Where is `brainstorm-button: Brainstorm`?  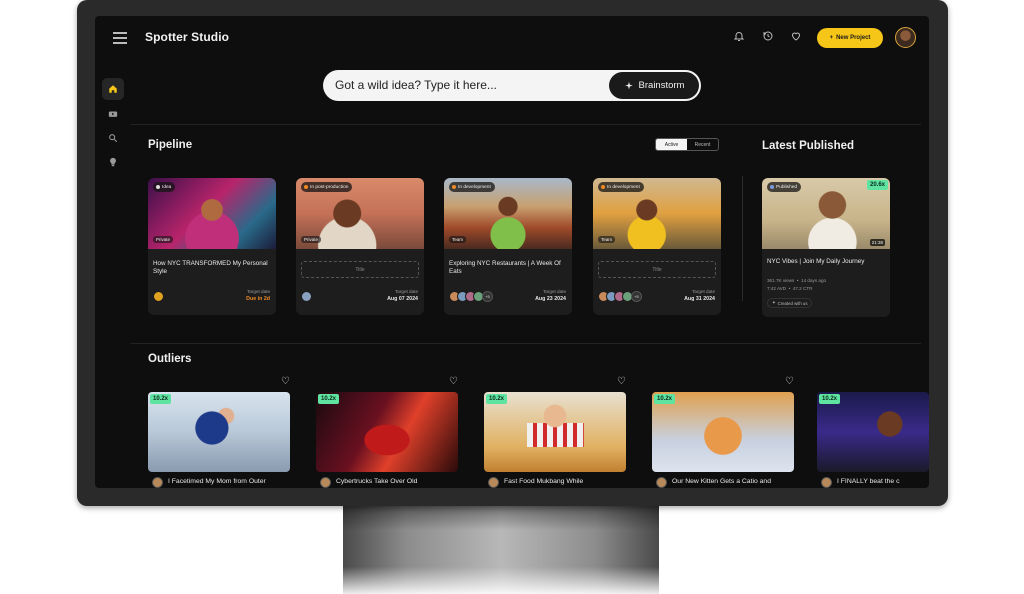
brainstorm-button: Brainstorm is located at coordinates (654, 85).